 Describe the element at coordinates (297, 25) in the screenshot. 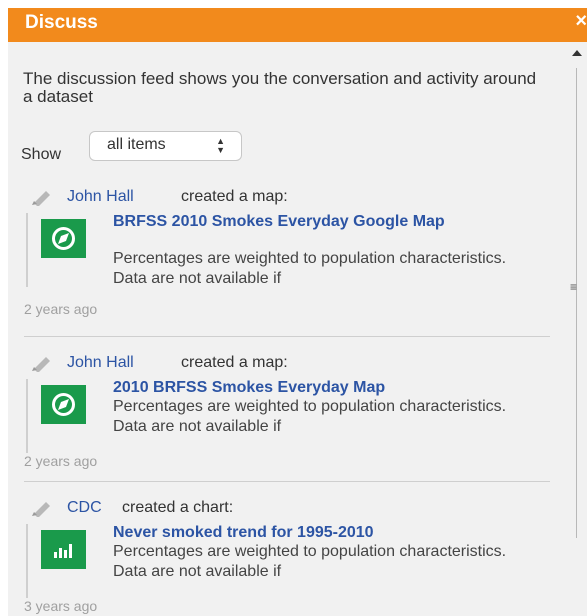

I see `panel-header: Discuss ×` at that location.